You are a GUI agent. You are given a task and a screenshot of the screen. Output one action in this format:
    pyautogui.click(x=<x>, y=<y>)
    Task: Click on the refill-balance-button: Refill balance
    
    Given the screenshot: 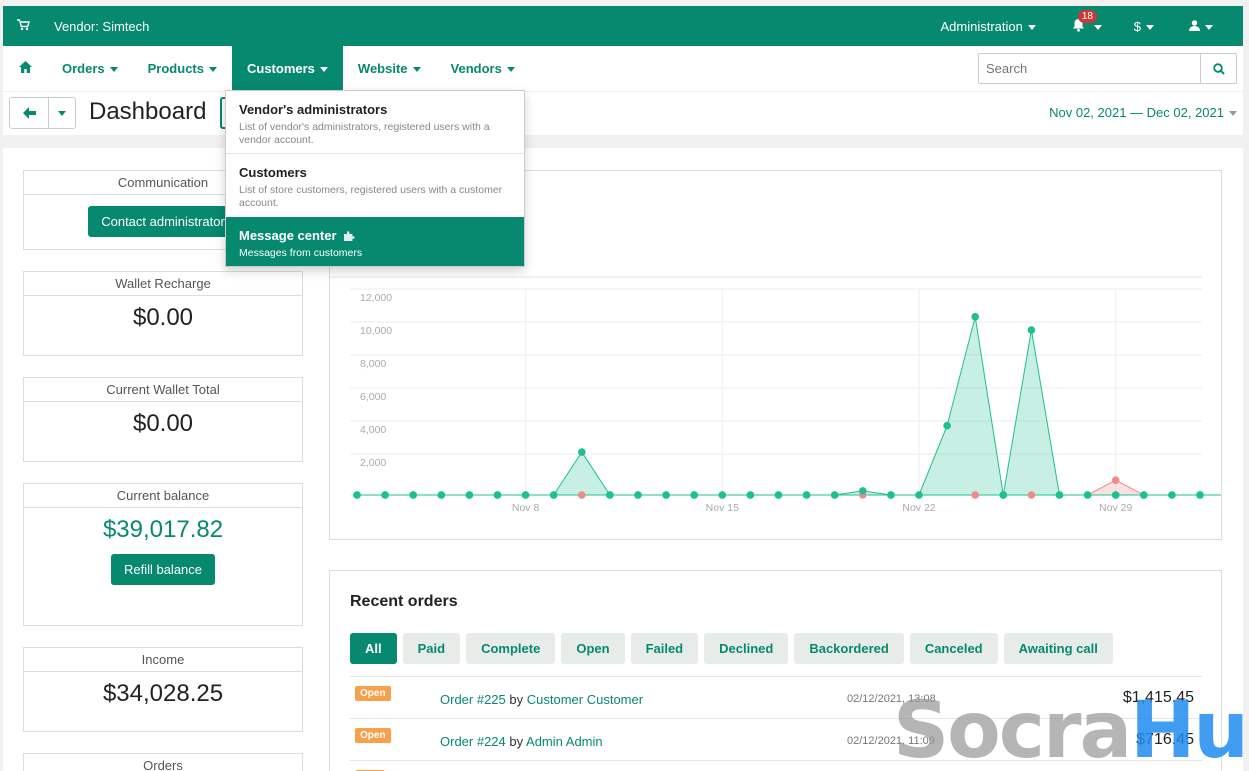 What is the action you would take?
    pyautogui.click(x=163, y=569)
    